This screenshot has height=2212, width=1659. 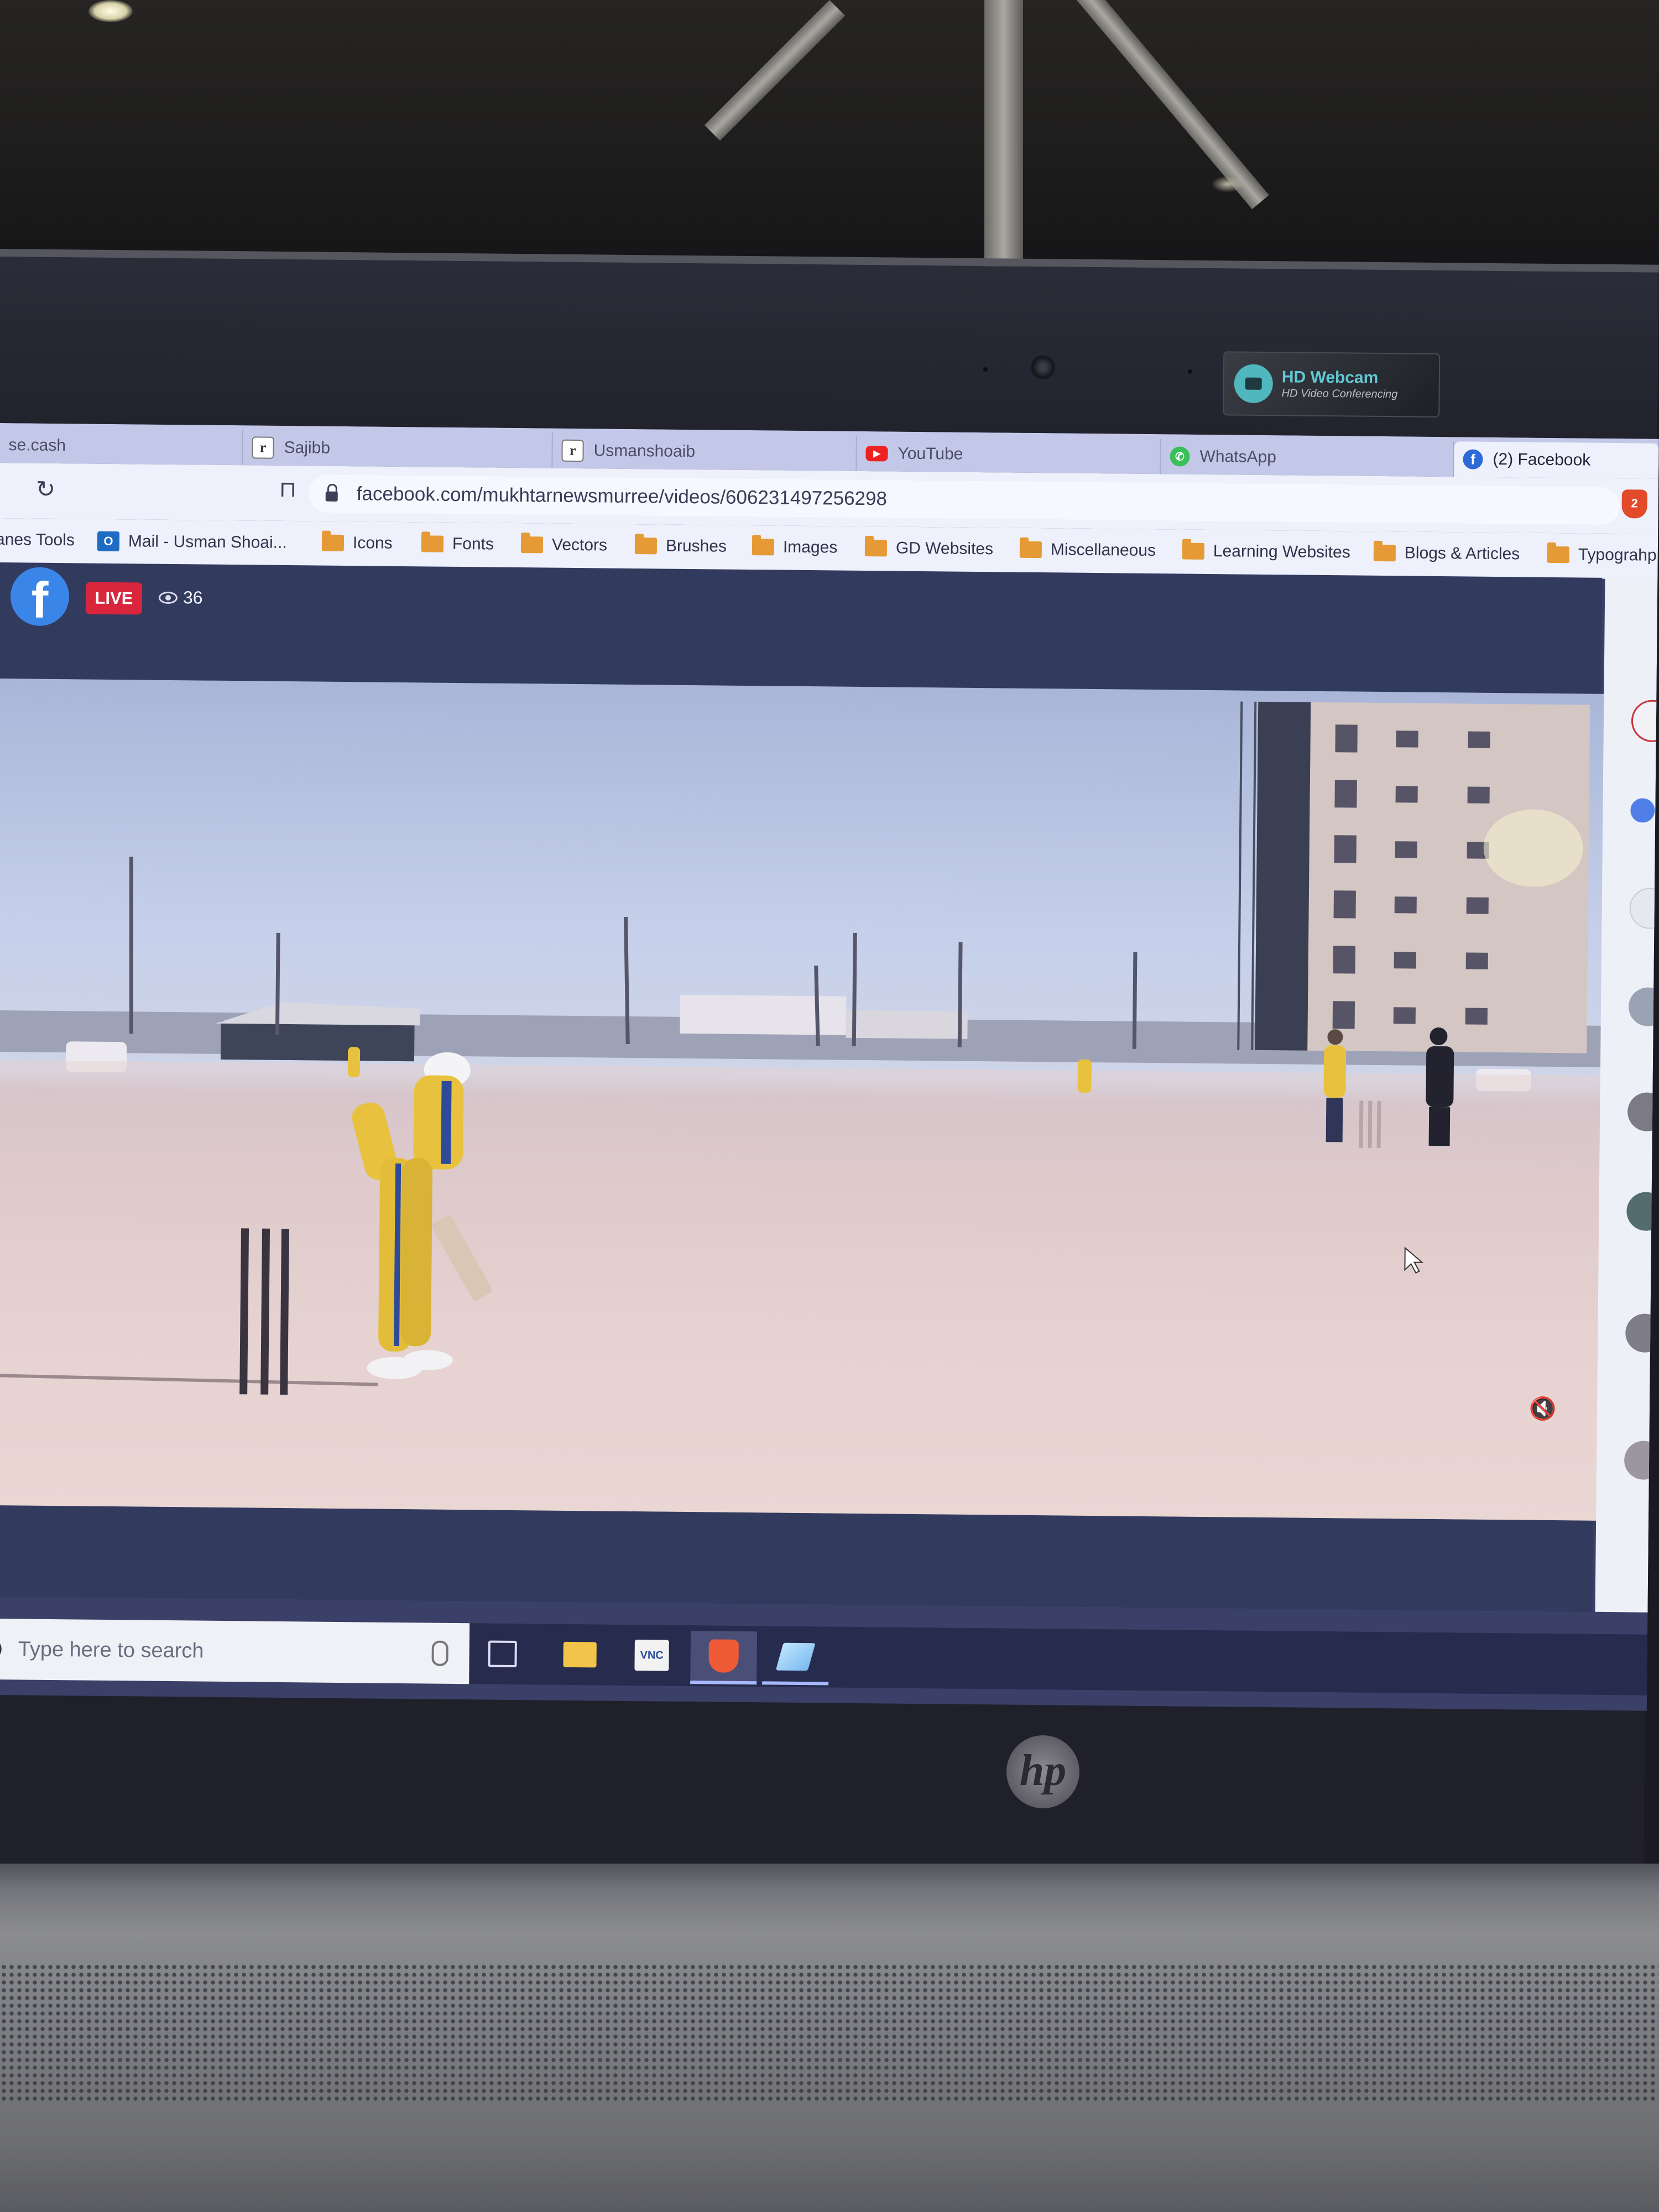 What do you see at coordinates (1254, 384) in the screenshot?
I see `webcam-icon` at bounding box center [1254, 384].